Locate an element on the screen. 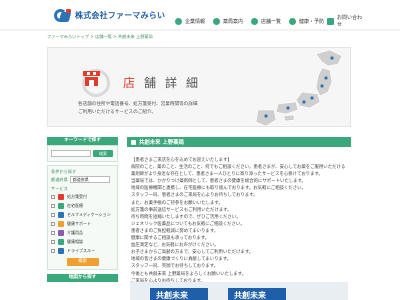  paragraph: 当薬局では、かかりつけ薬剤師として、患者さまの健康を総合的にサポートいたします。 is located at coordinates (218, 182).